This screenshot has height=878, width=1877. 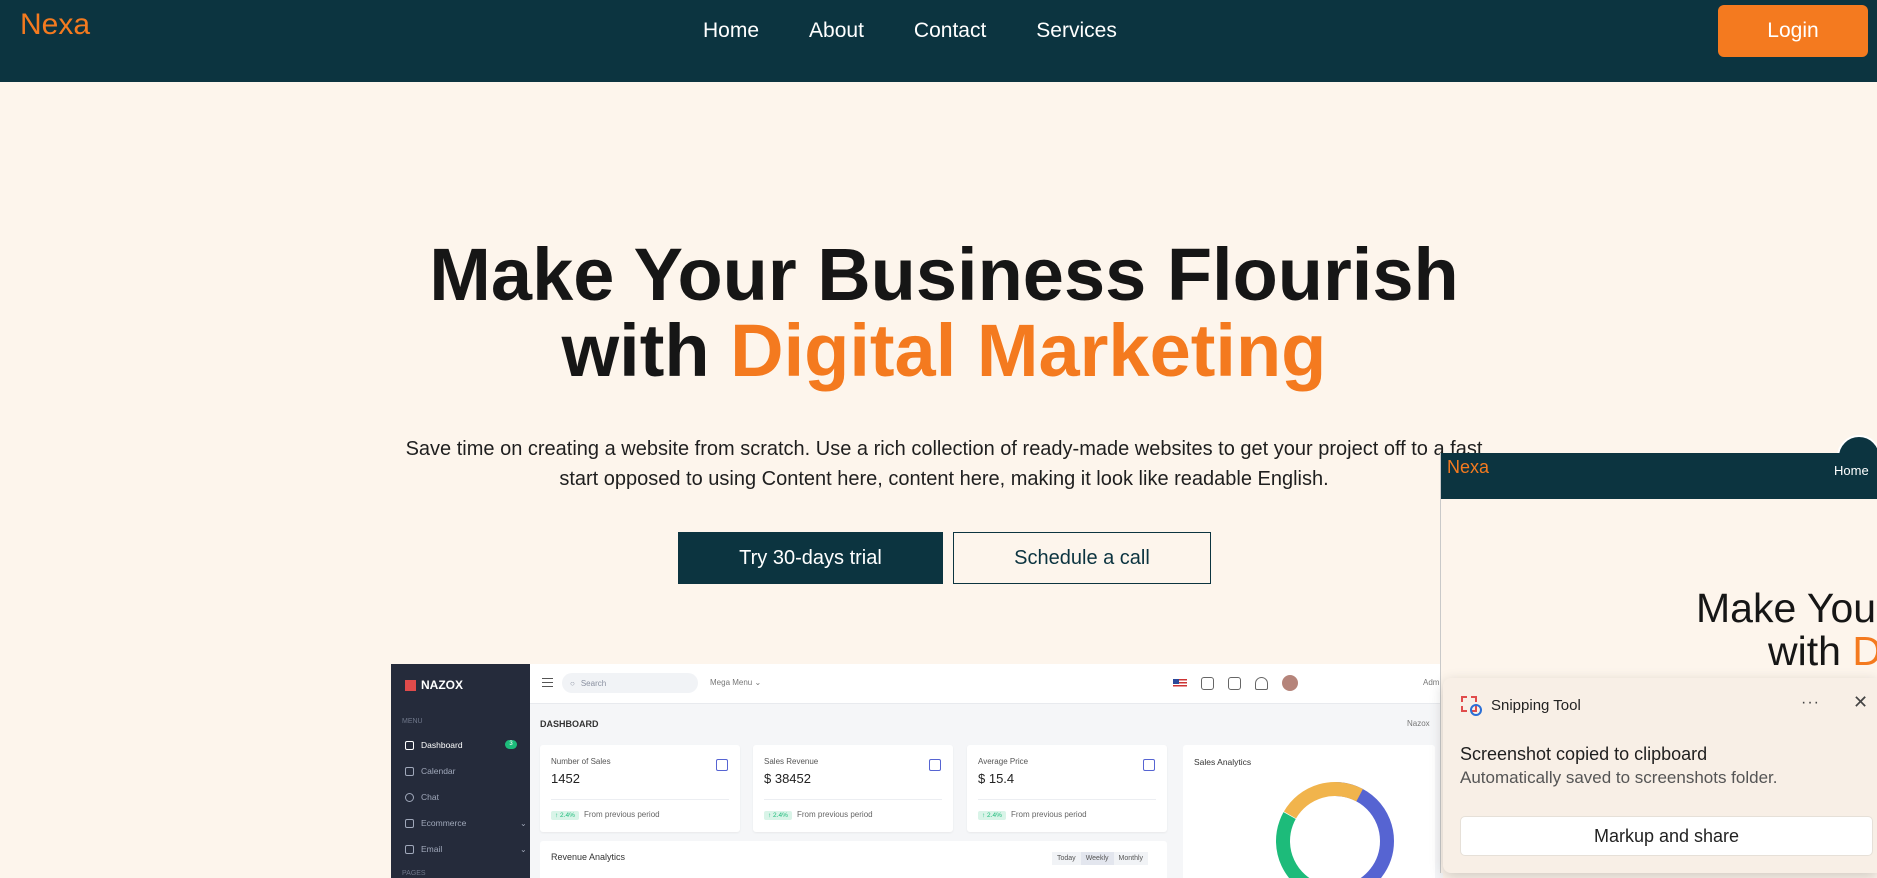 I want to click on sidebar-item-ecommerce: Ecommerce ⌄, so click(x=466, y=823).